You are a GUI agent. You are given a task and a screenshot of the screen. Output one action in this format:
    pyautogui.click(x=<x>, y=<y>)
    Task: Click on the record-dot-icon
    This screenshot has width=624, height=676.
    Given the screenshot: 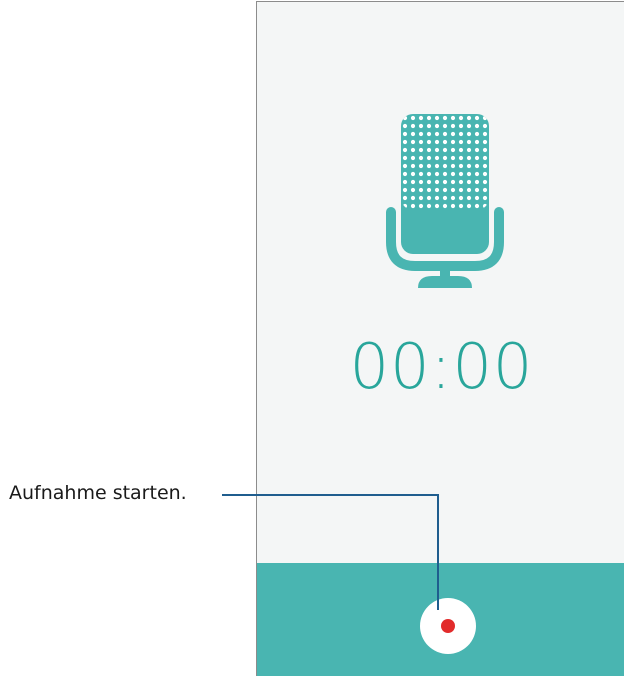 What is the action you would take?
    pyautogui.click(x=448, y=626)
    